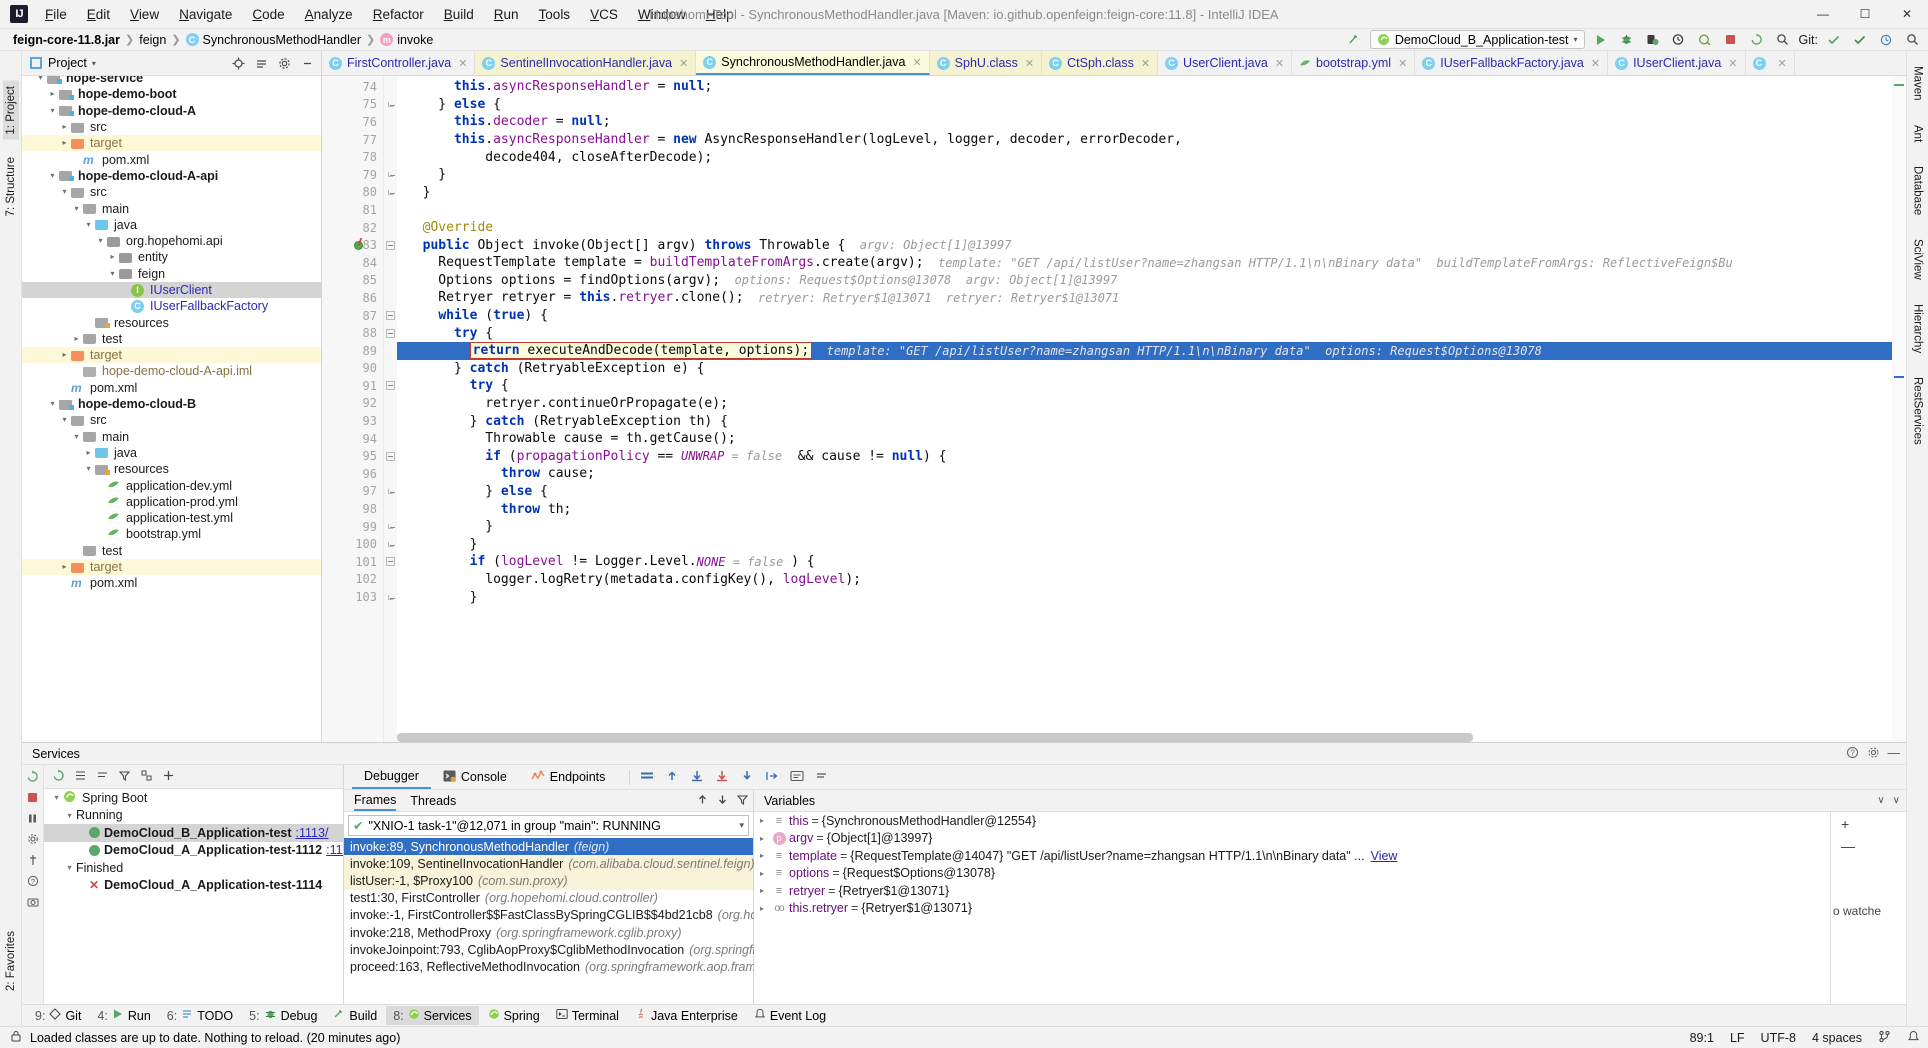 This screenshot has width=1928, height=1048. What do you see at coordinates (1918, 259) in the screenshot?
I see `right-sidebar-item-sciview: SciView` at bounding box center [1918, 259].